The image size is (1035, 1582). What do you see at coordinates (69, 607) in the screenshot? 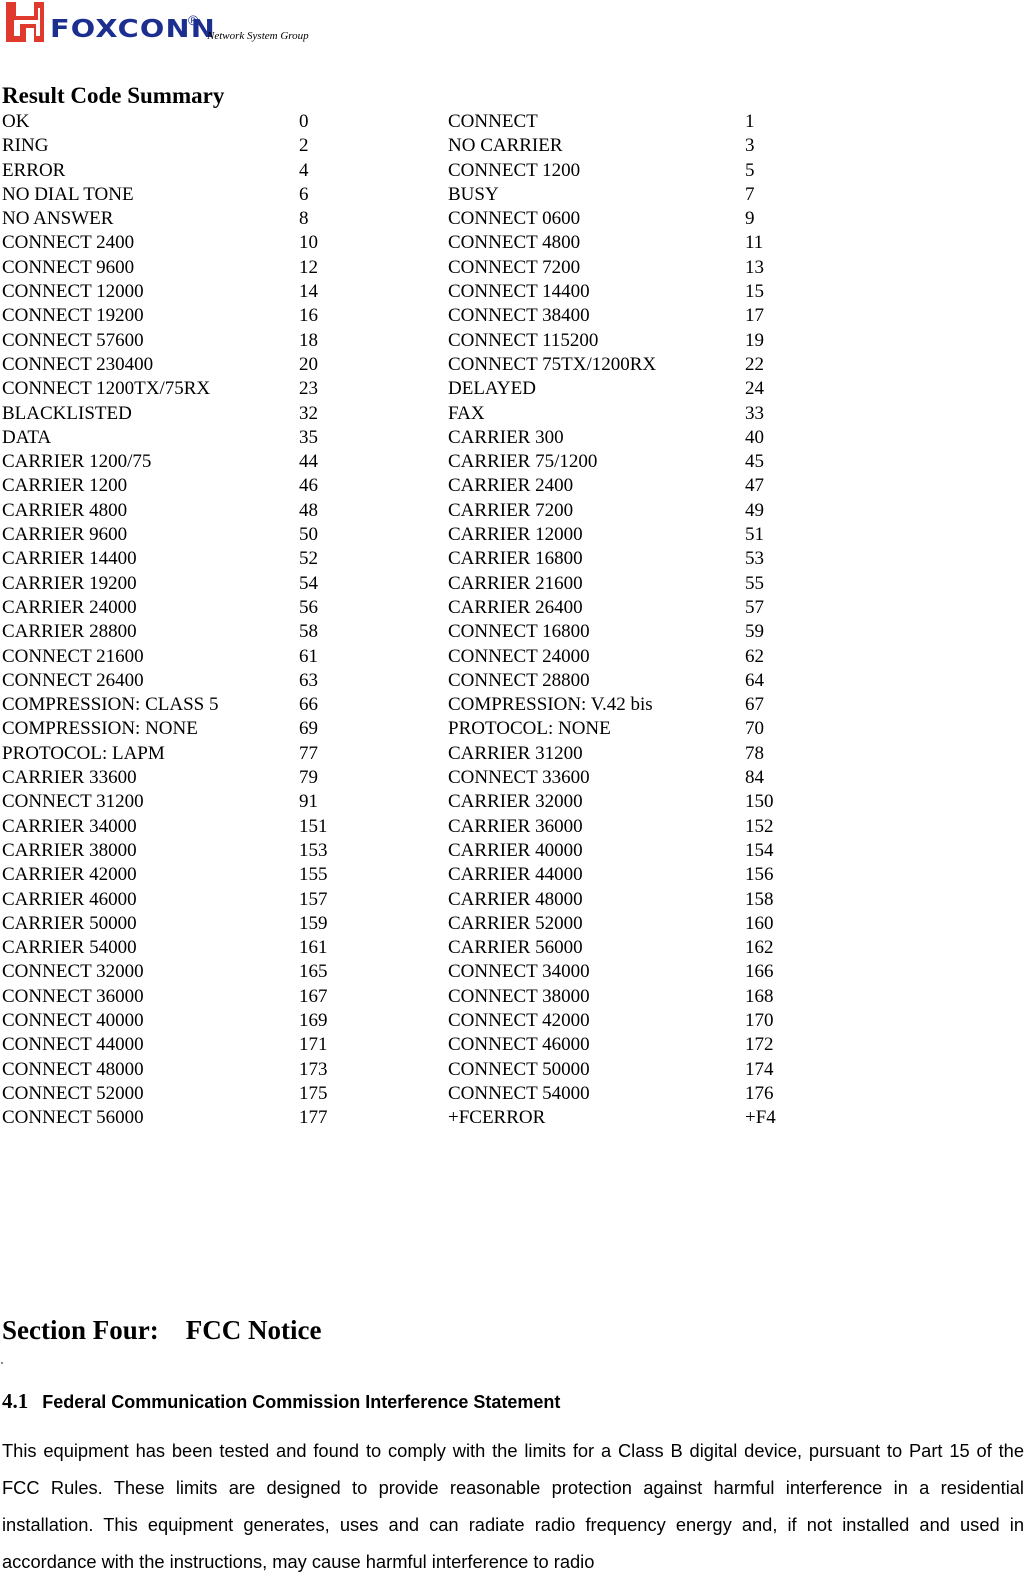
I see `result-name: CARRIER 24000` at bounding box center [69, 607].